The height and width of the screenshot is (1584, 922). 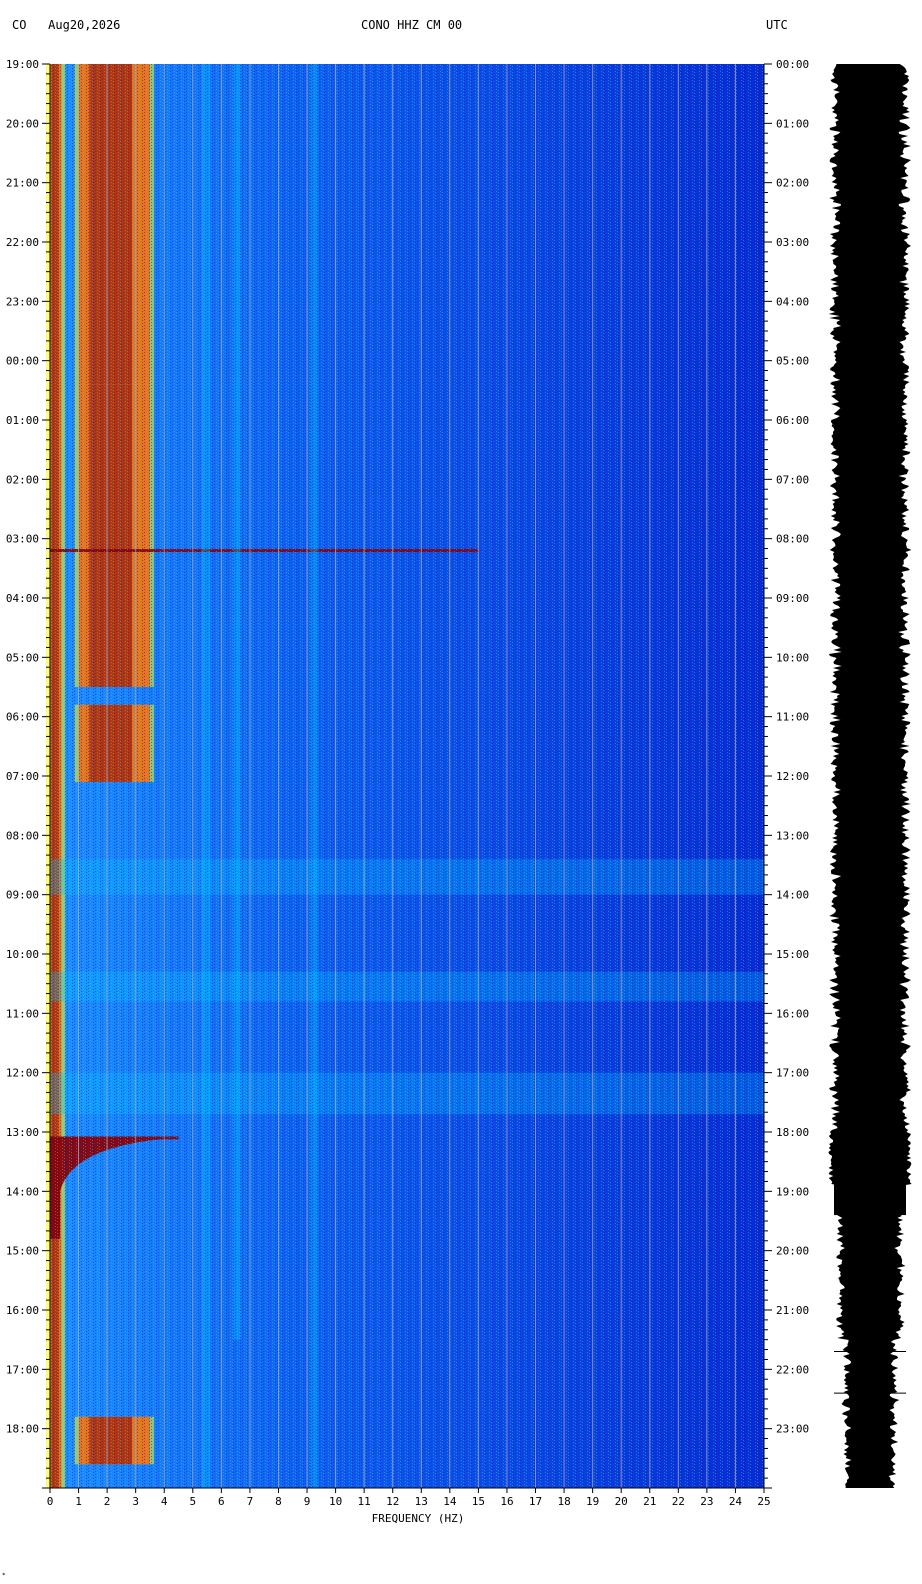 I want to click on x-tick-label: 5, so click(x=192, y=1501).